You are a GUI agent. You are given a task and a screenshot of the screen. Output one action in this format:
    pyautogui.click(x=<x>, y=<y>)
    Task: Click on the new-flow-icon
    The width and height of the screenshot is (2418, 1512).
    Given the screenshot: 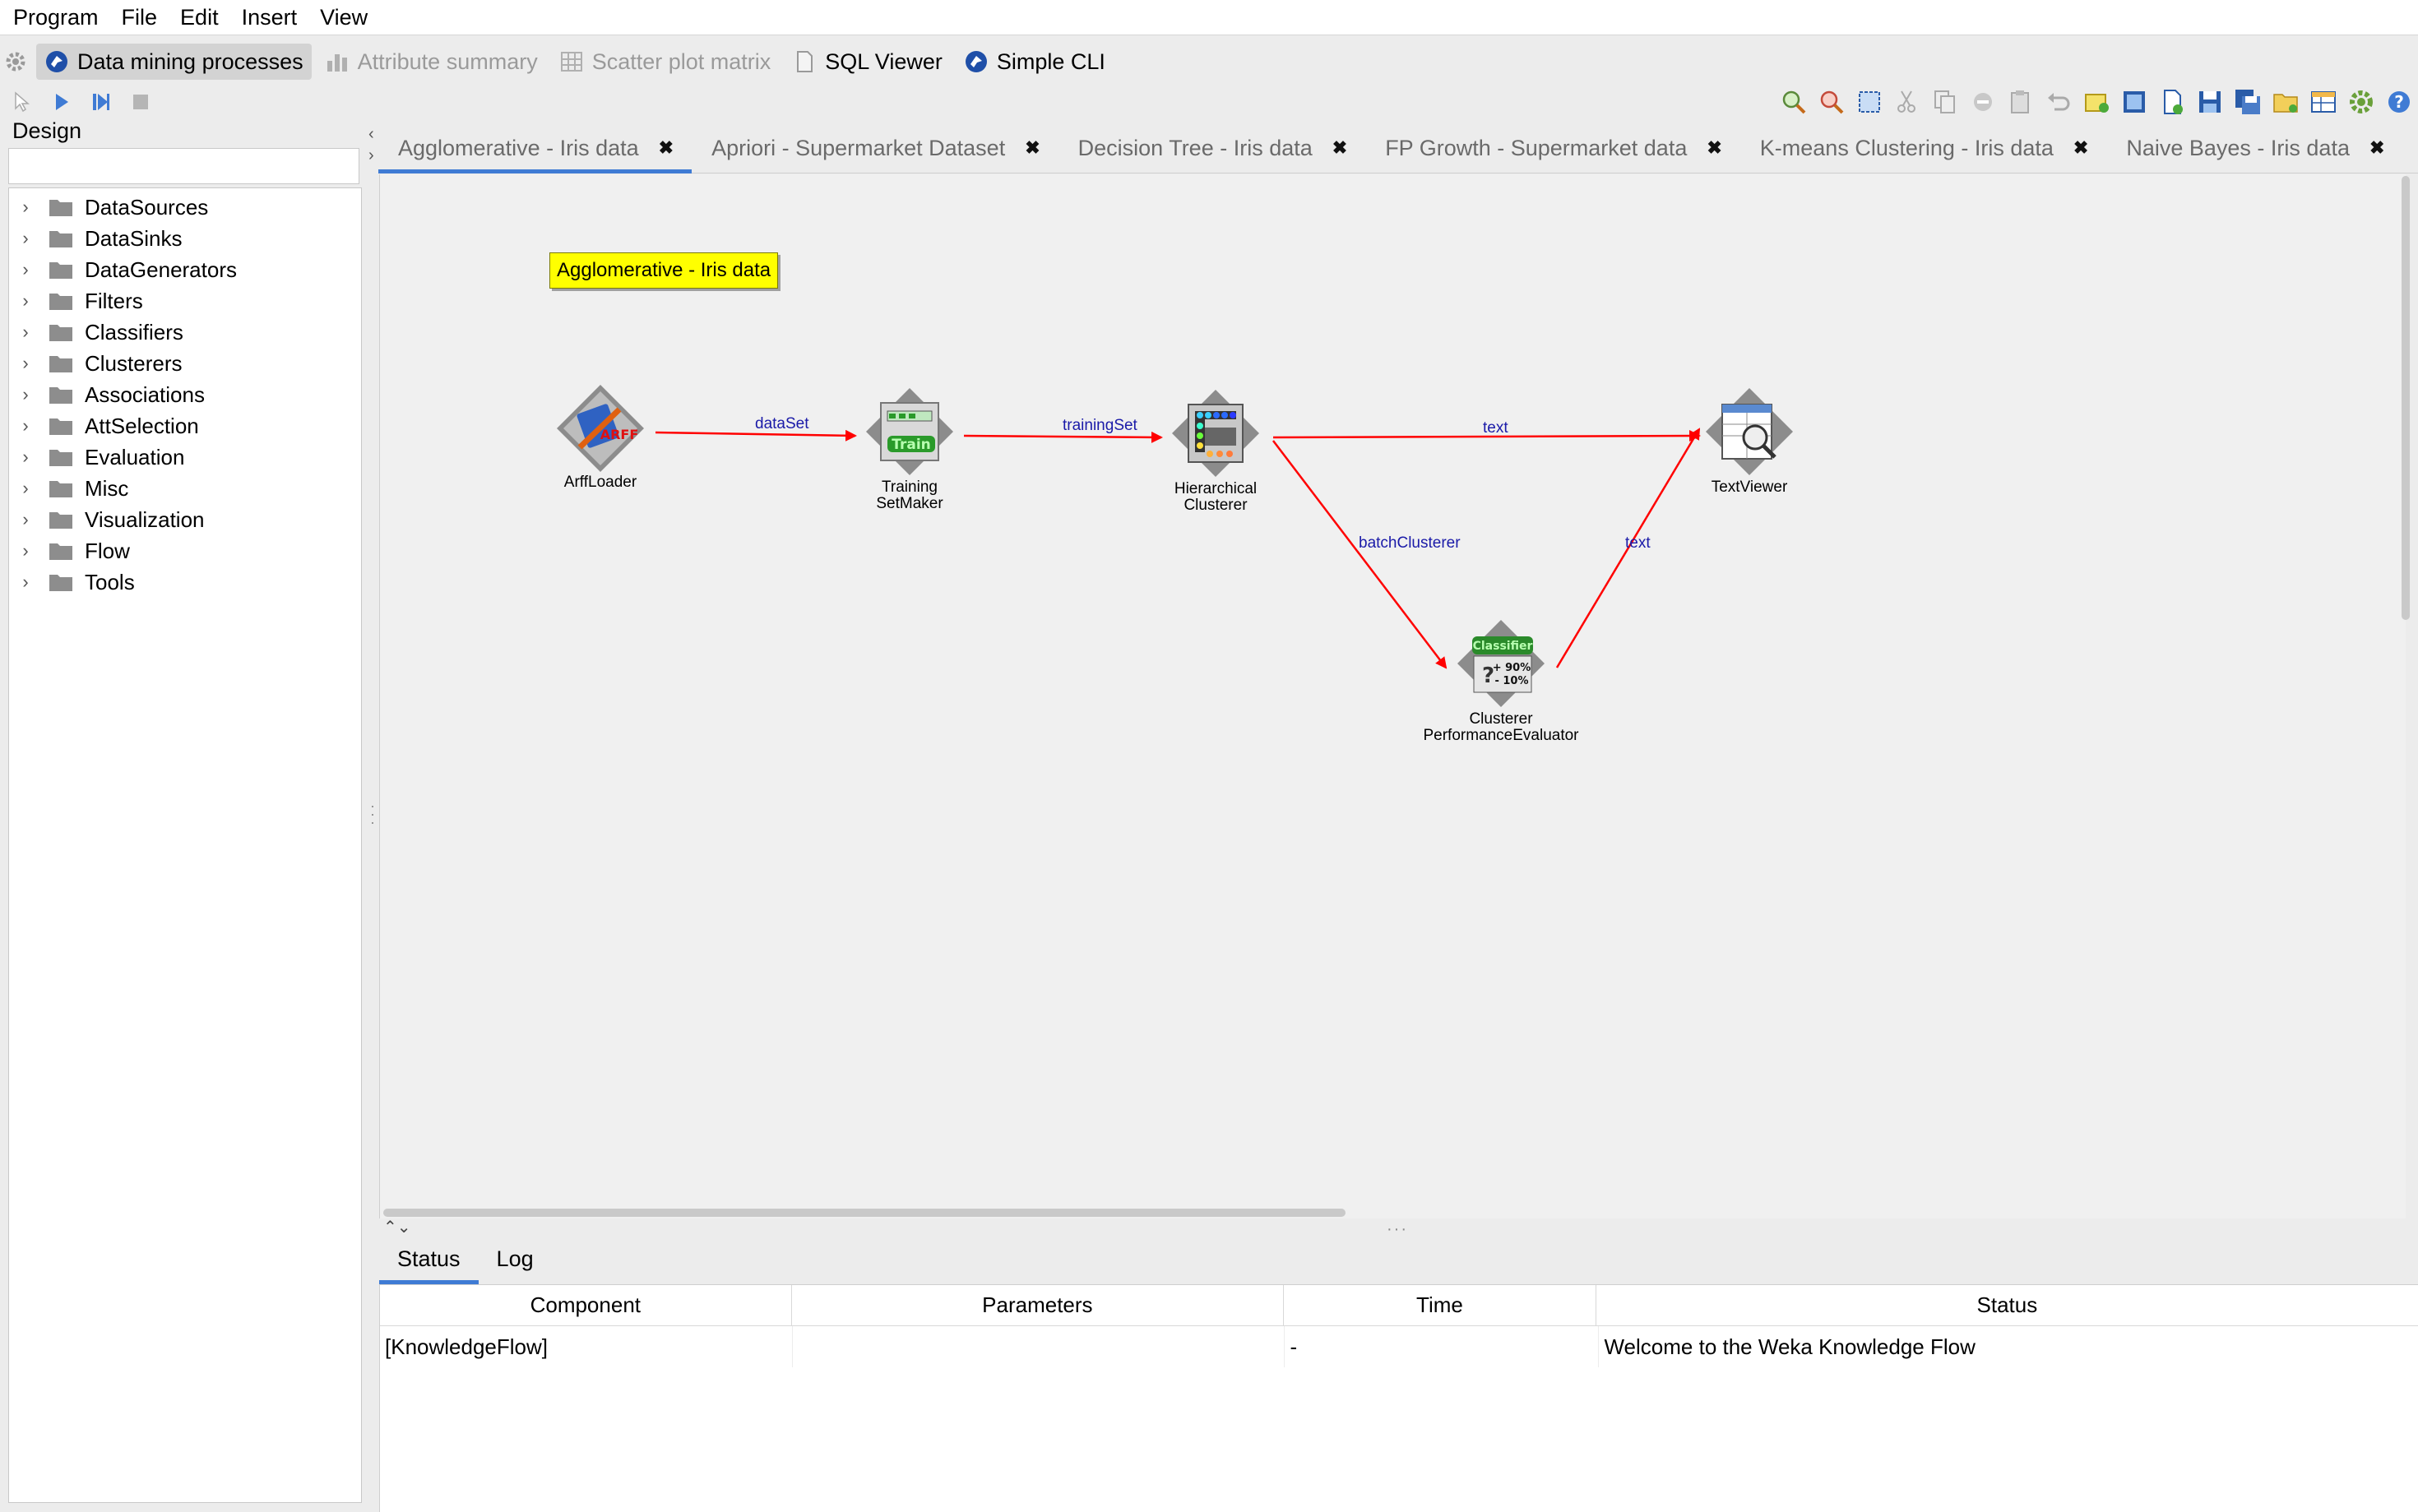 What is the action you would take?
    pyautogui.click(x=2172, y=102)
    